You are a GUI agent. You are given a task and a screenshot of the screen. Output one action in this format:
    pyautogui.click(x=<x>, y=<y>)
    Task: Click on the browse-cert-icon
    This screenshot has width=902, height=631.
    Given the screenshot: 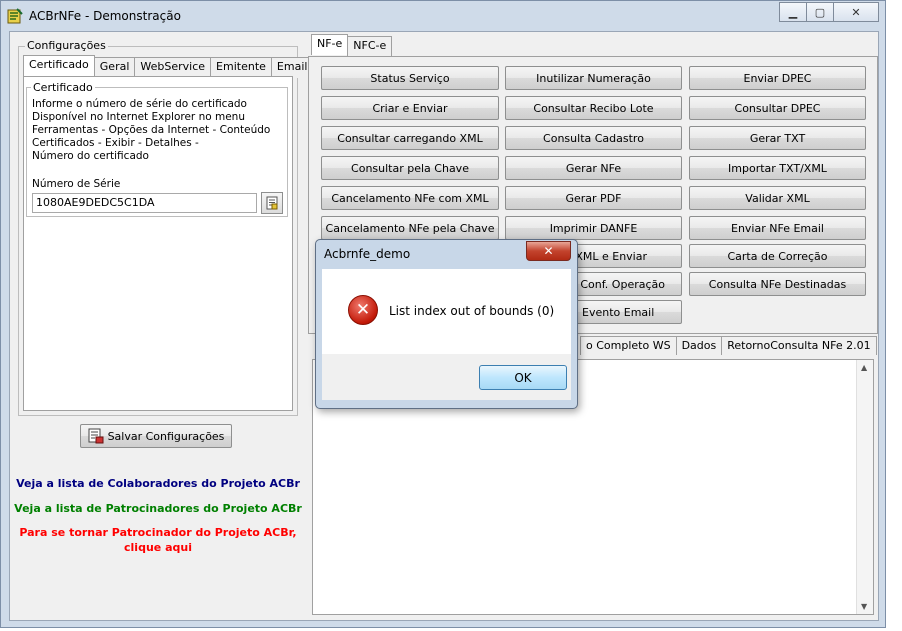 What is the action you would take?
    pyautogui.click(x=272, y=203)
    